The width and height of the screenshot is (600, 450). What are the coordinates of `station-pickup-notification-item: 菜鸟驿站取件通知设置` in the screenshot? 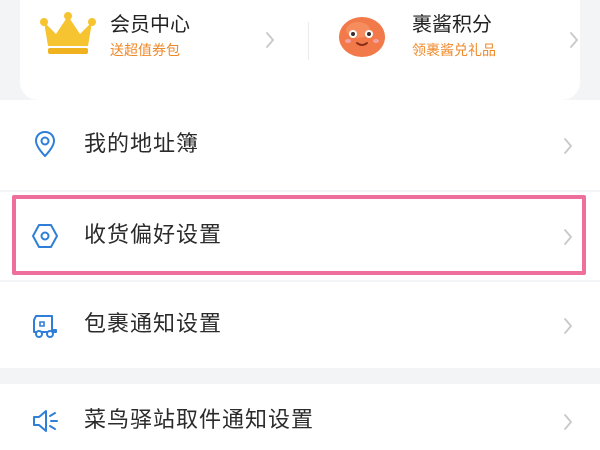 It's located at (300, 417).